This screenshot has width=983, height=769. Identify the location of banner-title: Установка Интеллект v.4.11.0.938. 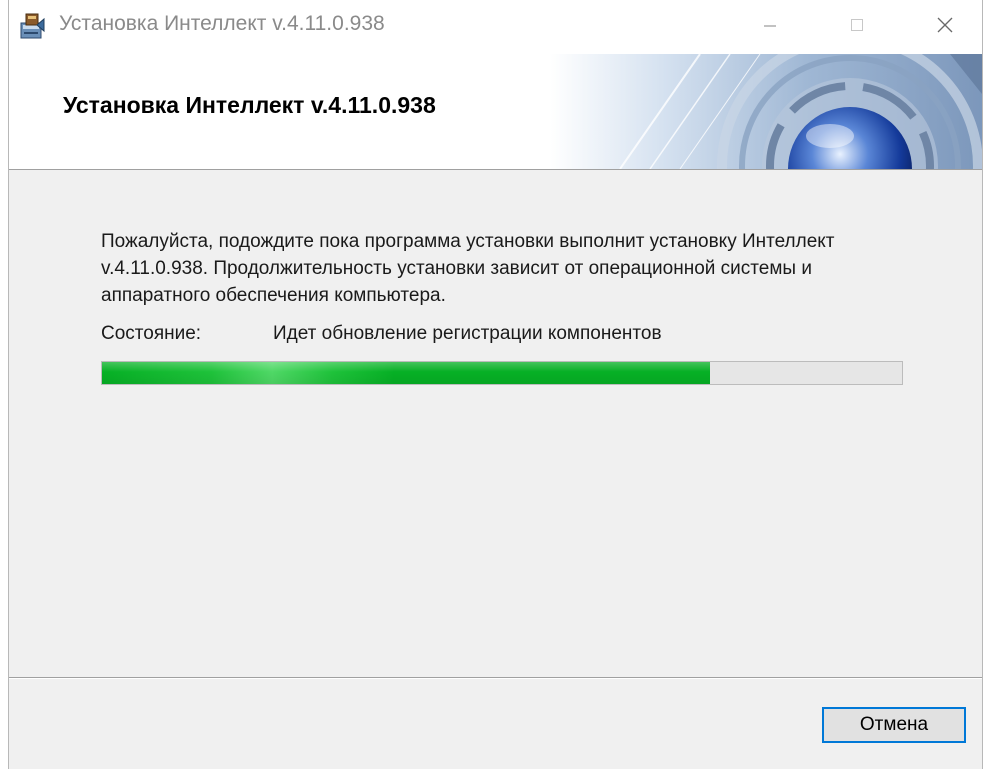
(249, 105).